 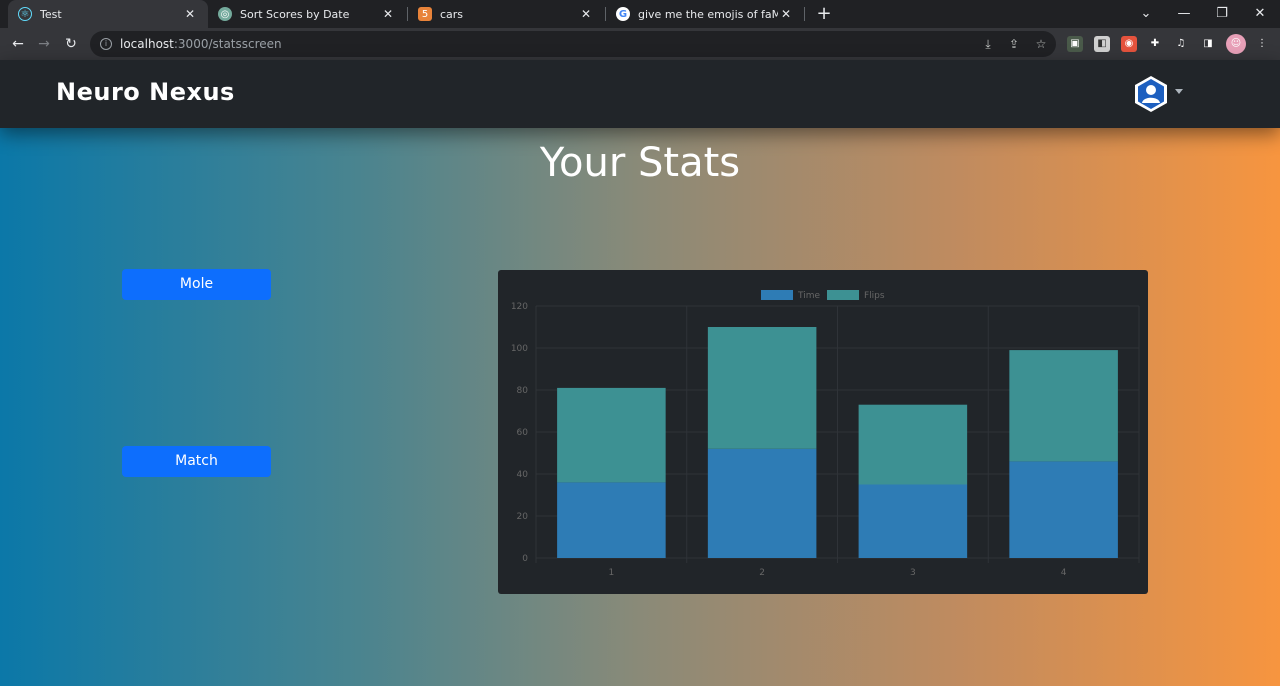 I want to click on minimize-icon: —, so click(x=1184, y=14).